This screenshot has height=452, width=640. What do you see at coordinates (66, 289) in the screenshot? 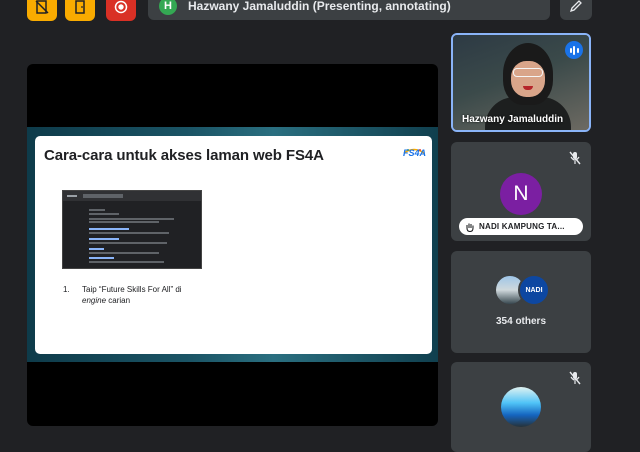
I see `step-number: 1.` at bounding box center [66, 289].